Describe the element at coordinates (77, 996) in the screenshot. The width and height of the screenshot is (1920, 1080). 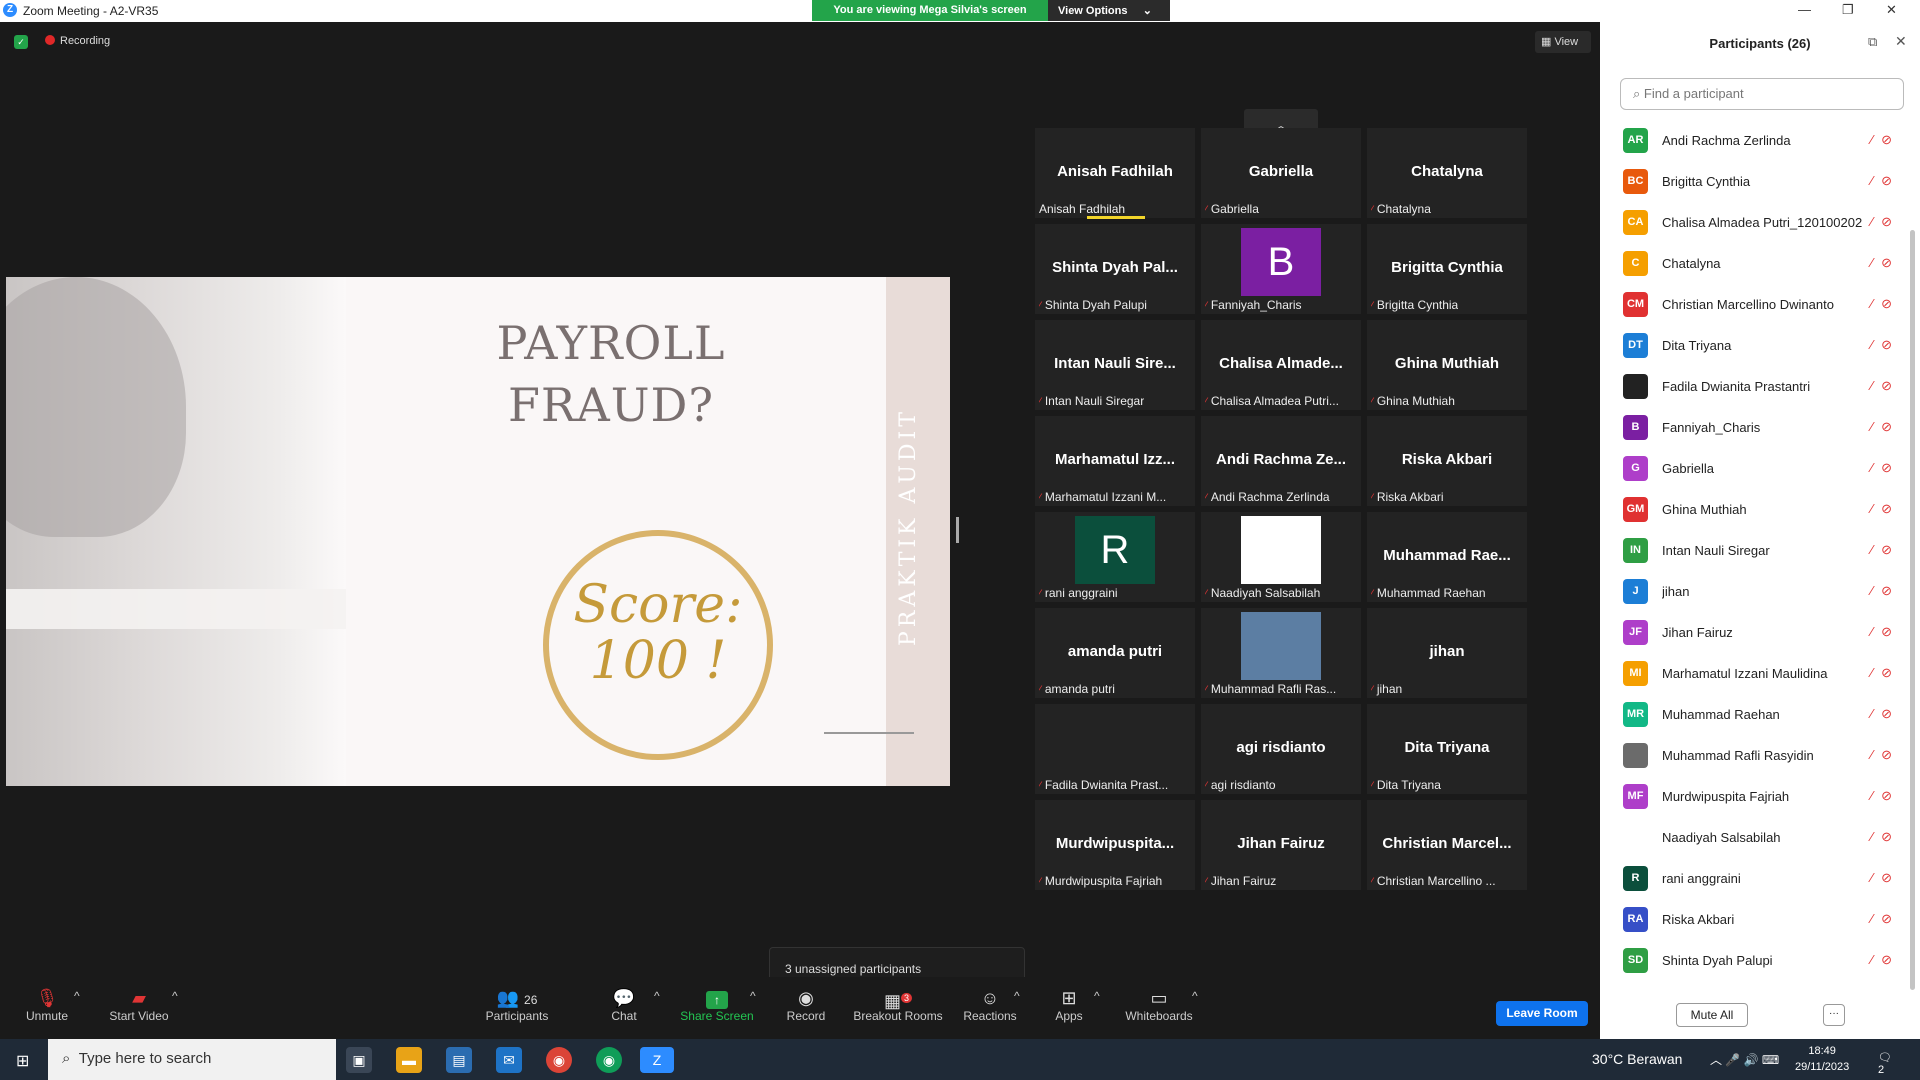
I see `audio-options-caret: ^` at that location.